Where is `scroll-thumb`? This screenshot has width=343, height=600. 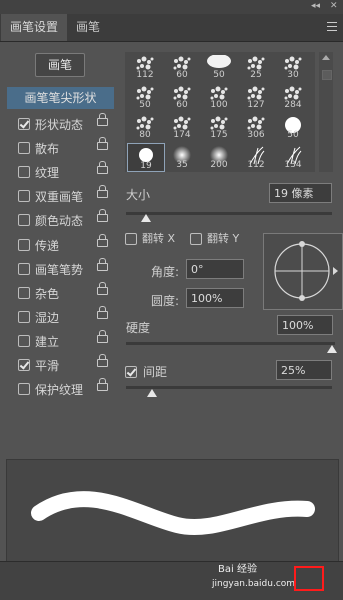 scroll-thumb is located at coordinates (327, 75).